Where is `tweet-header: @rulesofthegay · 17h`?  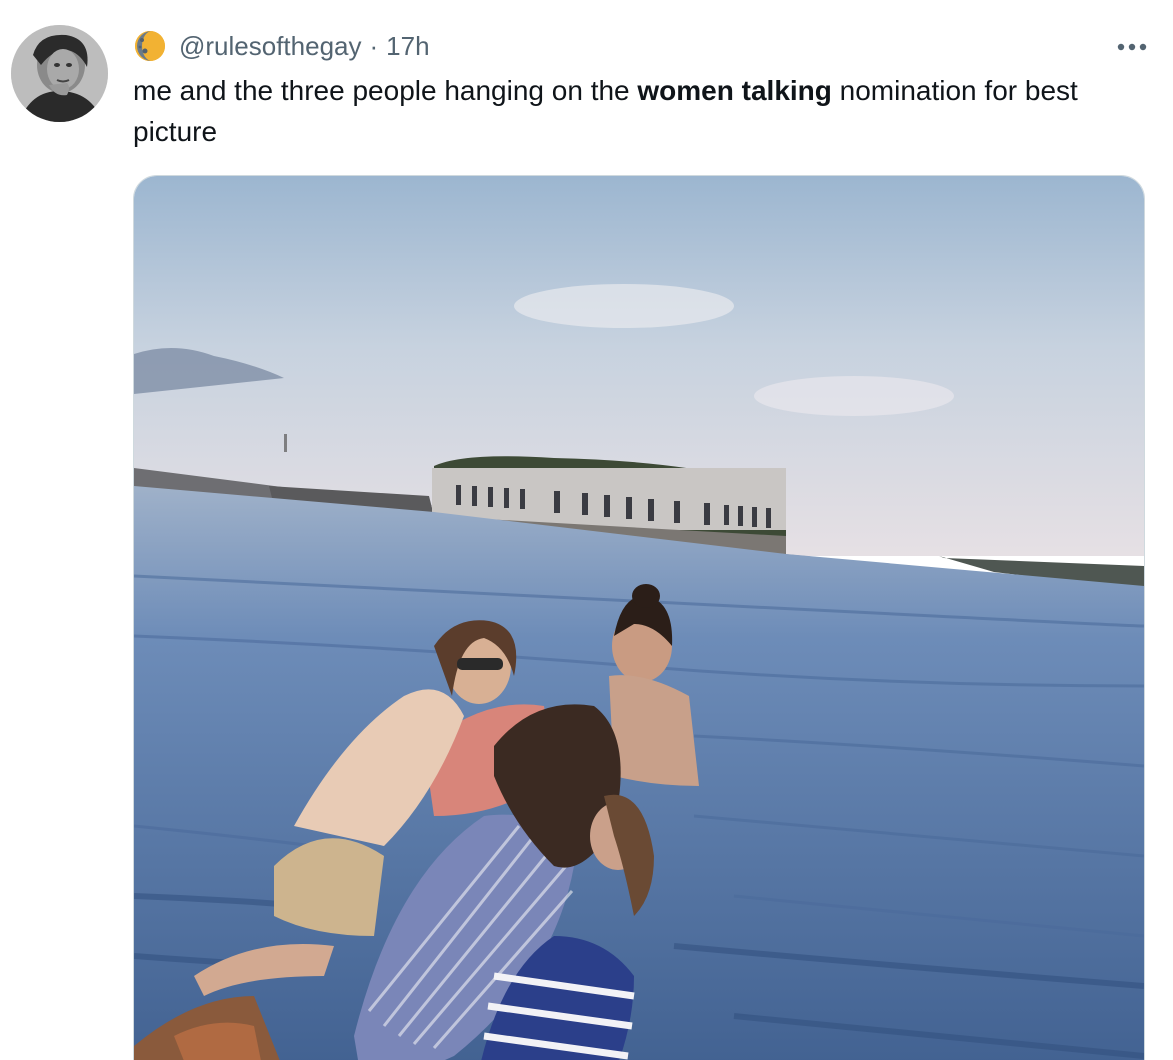 tweet-header: @rulesofthegay · 17h is located at coordinates (281, 46).